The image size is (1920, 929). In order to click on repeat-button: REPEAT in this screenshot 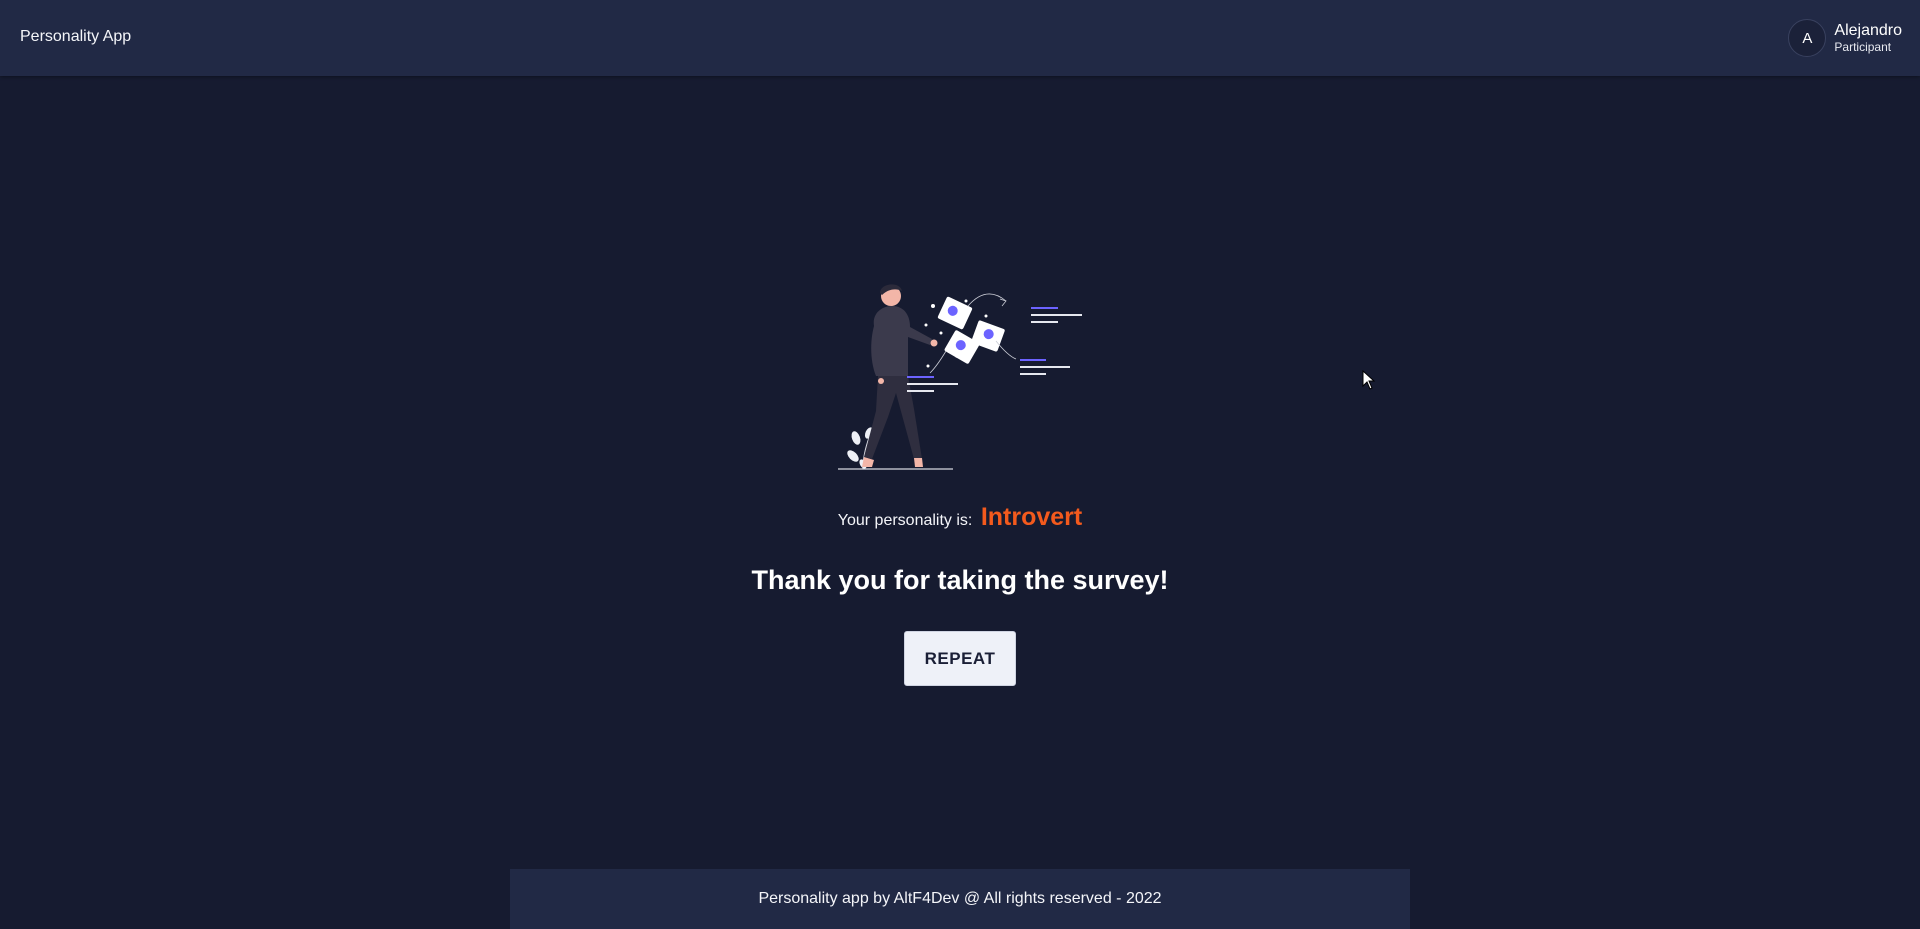, I will do `click(960, 658)`.